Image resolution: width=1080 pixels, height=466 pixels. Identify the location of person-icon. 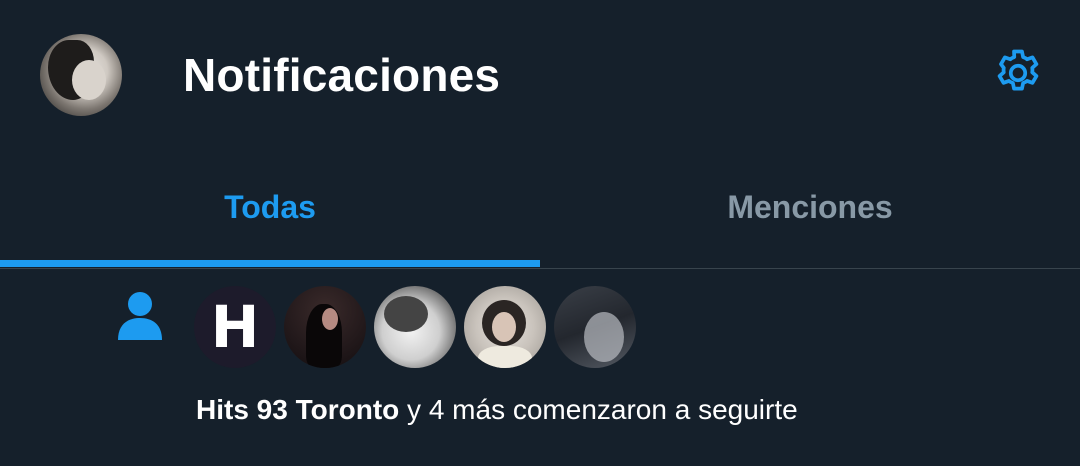
(140, 316).